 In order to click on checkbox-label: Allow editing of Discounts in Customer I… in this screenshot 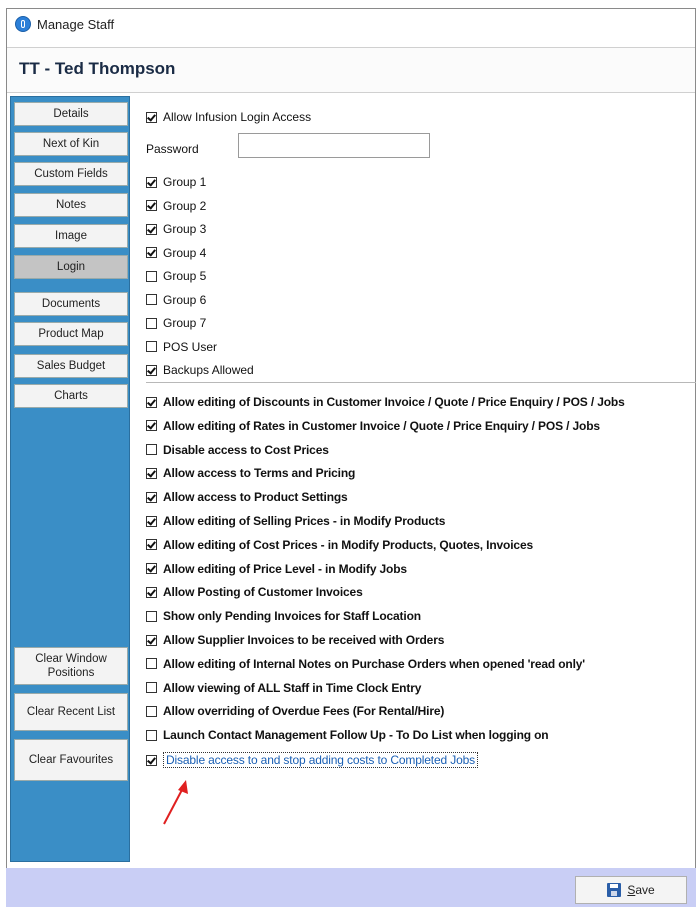, I will do `click(394, 402)`.